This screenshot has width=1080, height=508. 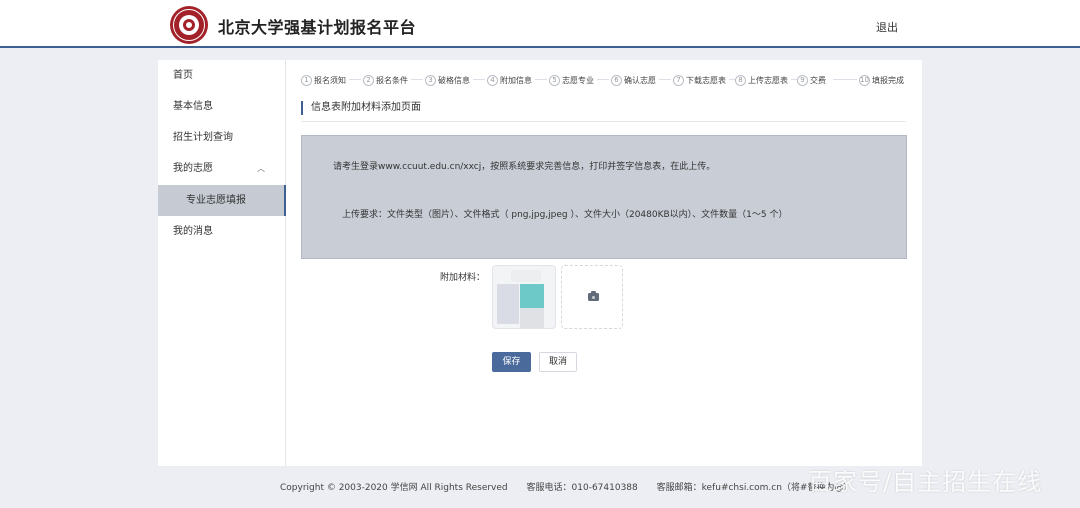 I want to click on step-number: 8, so click(x=740, y=80).